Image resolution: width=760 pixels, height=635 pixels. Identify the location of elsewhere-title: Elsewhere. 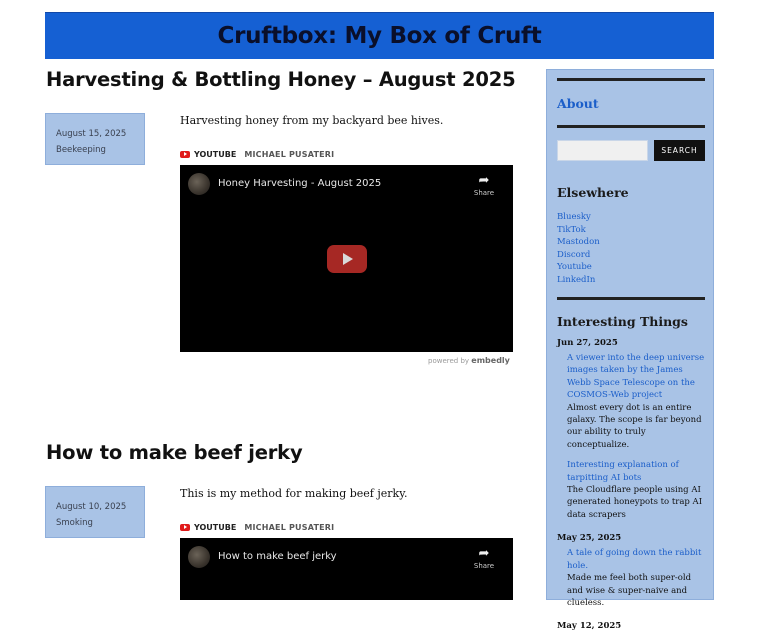
(593, 192).